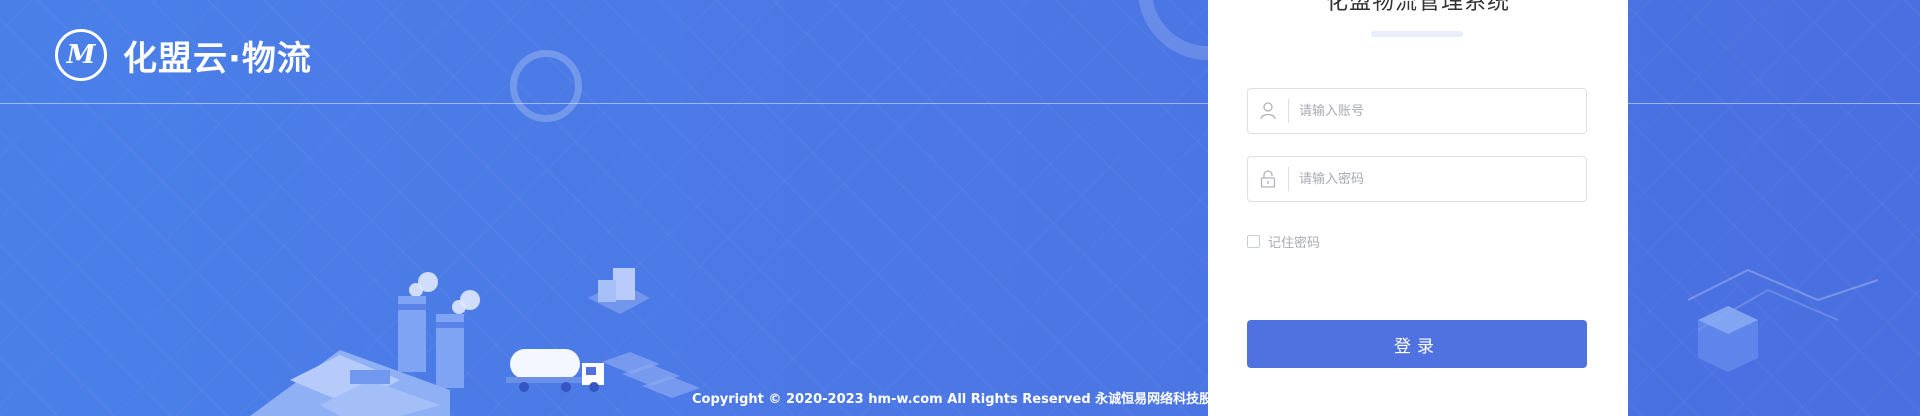 This screenshot has width=1920, height=416. I want to click on username-input, so click(1437, 111).